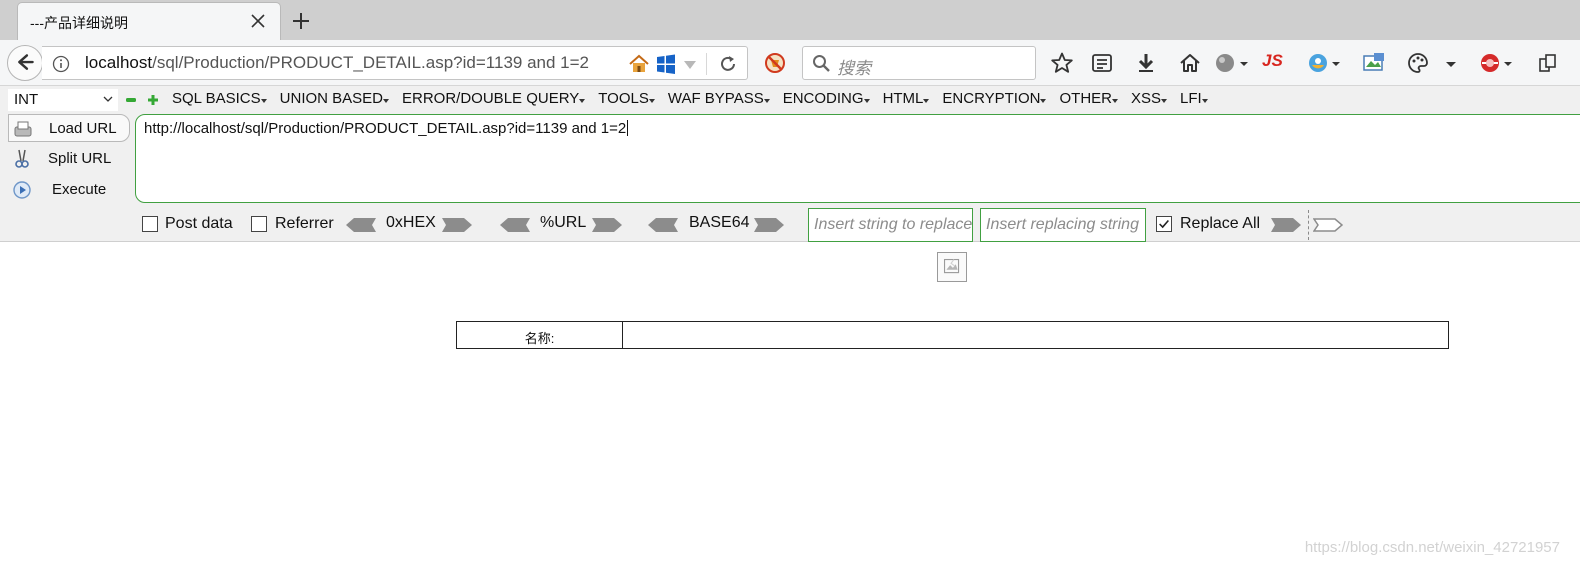 Image resolution: width=1580 pixels, height=570 pixels. I want to click on js-switch-icon: JS, so click(1272, 61).